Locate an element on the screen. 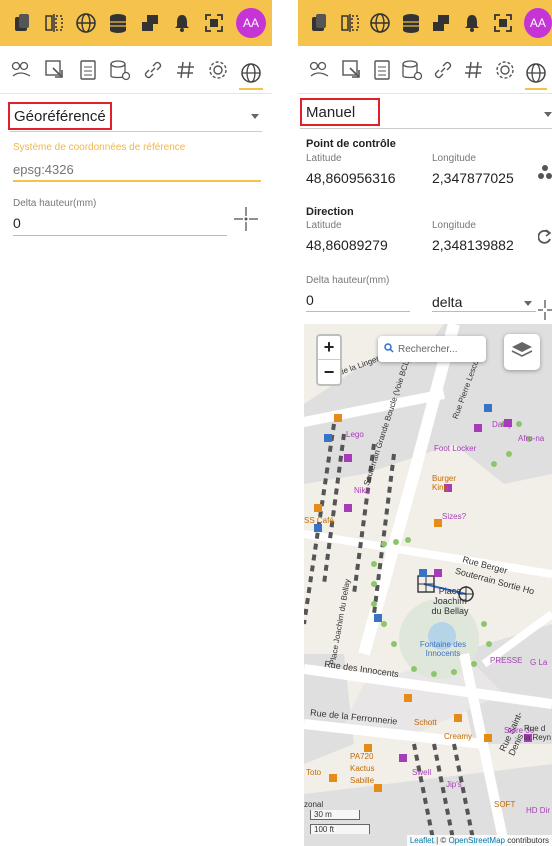 This screenshot has width=552, height=846. map-label: Nike is located at coordinates (362, 490).